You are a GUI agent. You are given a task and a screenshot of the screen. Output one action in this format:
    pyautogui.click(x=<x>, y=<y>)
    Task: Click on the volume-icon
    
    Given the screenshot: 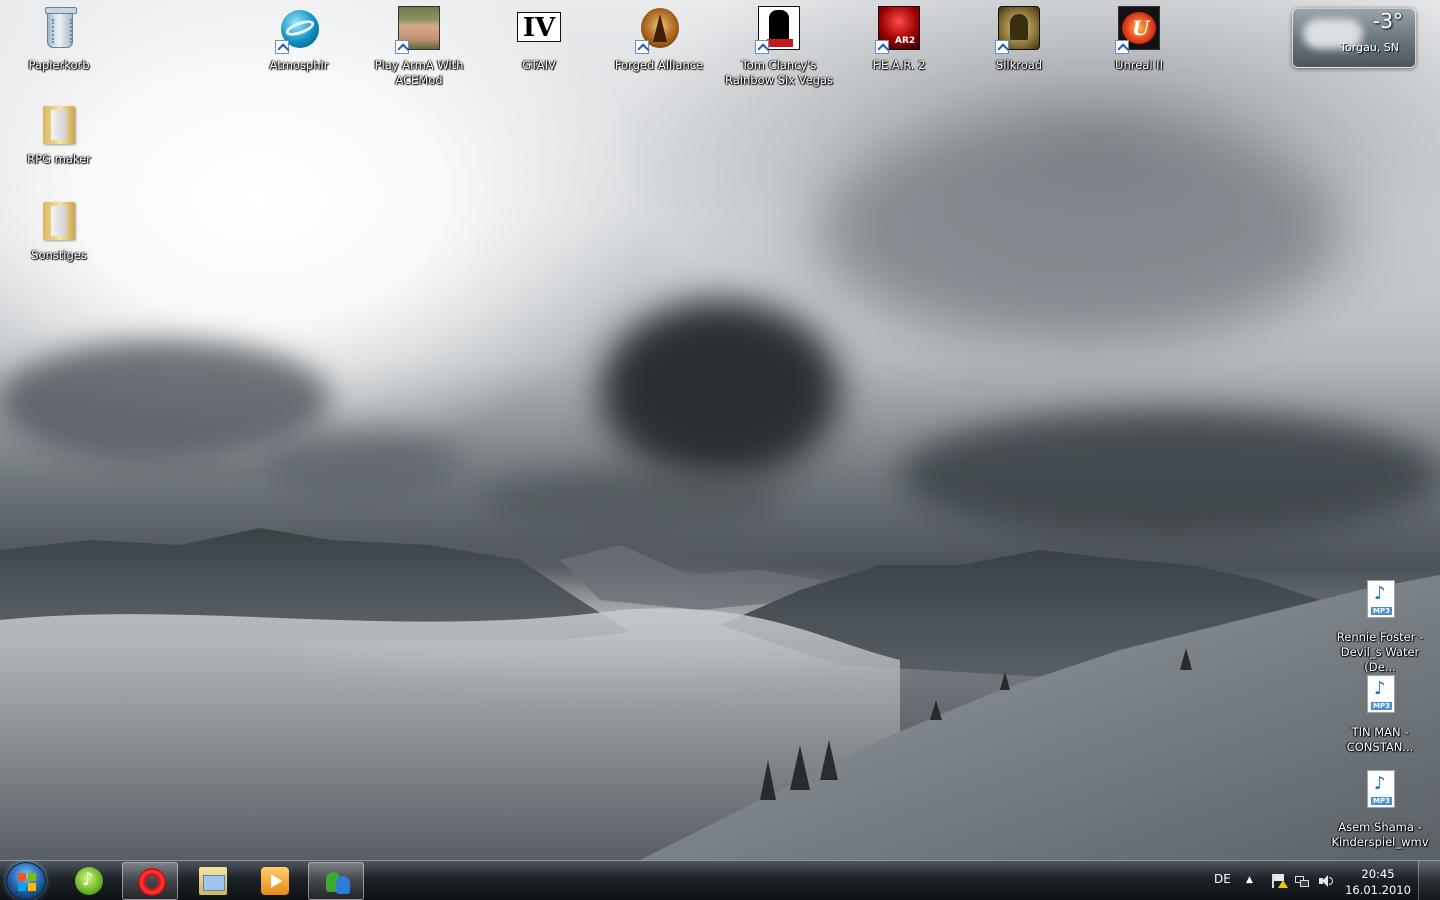 What is the action you would take?
    pyautogui.click(x=1326, y=881)
    